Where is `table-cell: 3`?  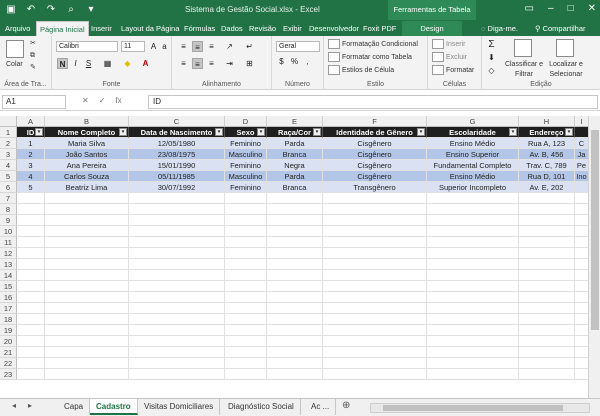 table-cell: 3 is located at coordinates (31, 165).